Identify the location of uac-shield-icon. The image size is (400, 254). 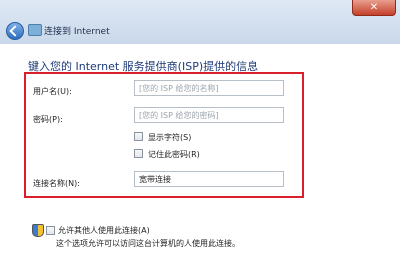
(38, 230).